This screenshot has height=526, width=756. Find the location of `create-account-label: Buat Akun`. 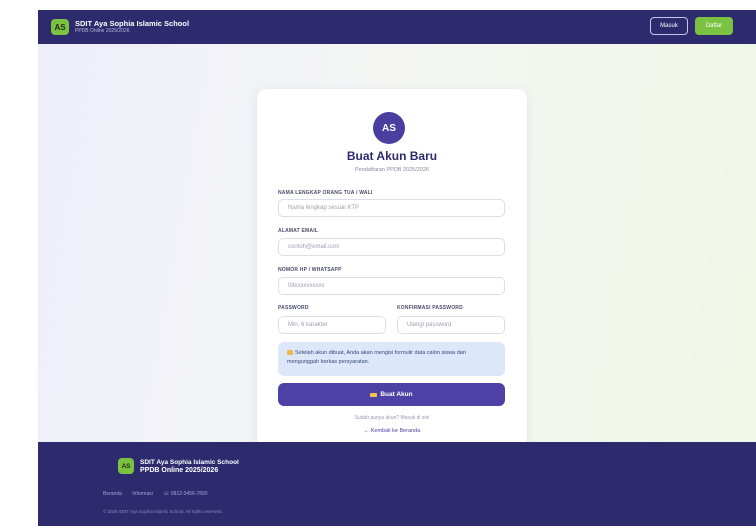

create-account-label: Buat Akun is located at coordinates (396, 394).